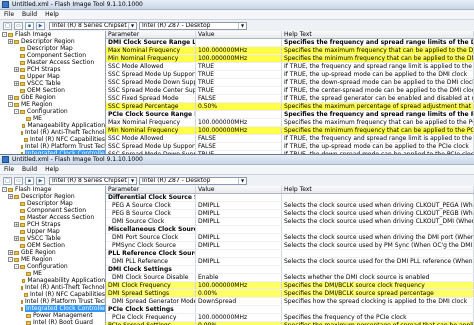 This screenshot has height=325, width=474. Describe the element at coordinates (7, 180) in the screenshot. I see `new-file-icon: □` at that location.